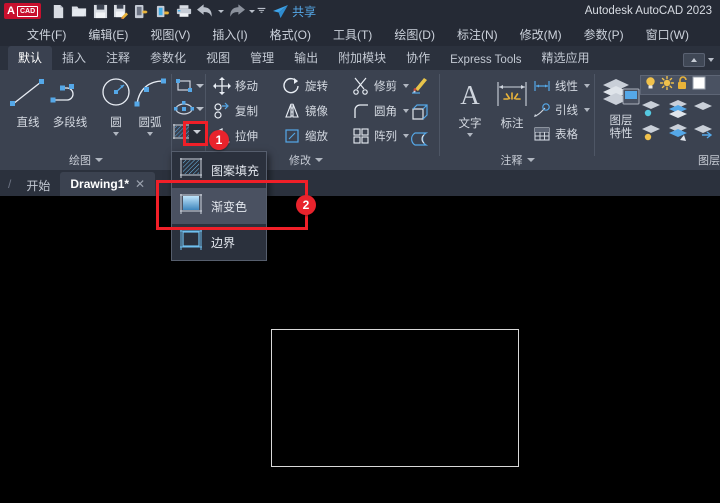  Describe the element at coordinates (235, 111) in the screenshot. I see `modify-copy-button: 复制` at that location.